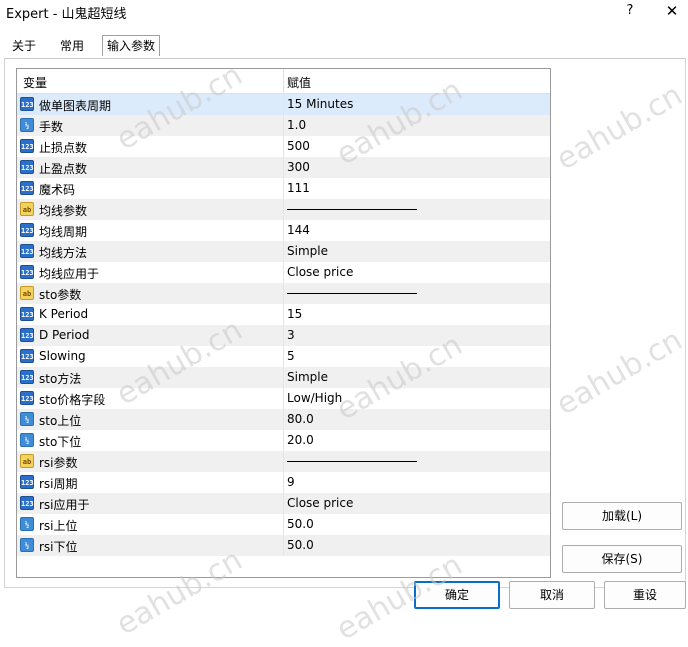 This screenshot has height=647, width=688. What do you see at coordinates (645, 595) in the screenshot?
I see `reset-button: 重设` at bounding box center [645, 595].